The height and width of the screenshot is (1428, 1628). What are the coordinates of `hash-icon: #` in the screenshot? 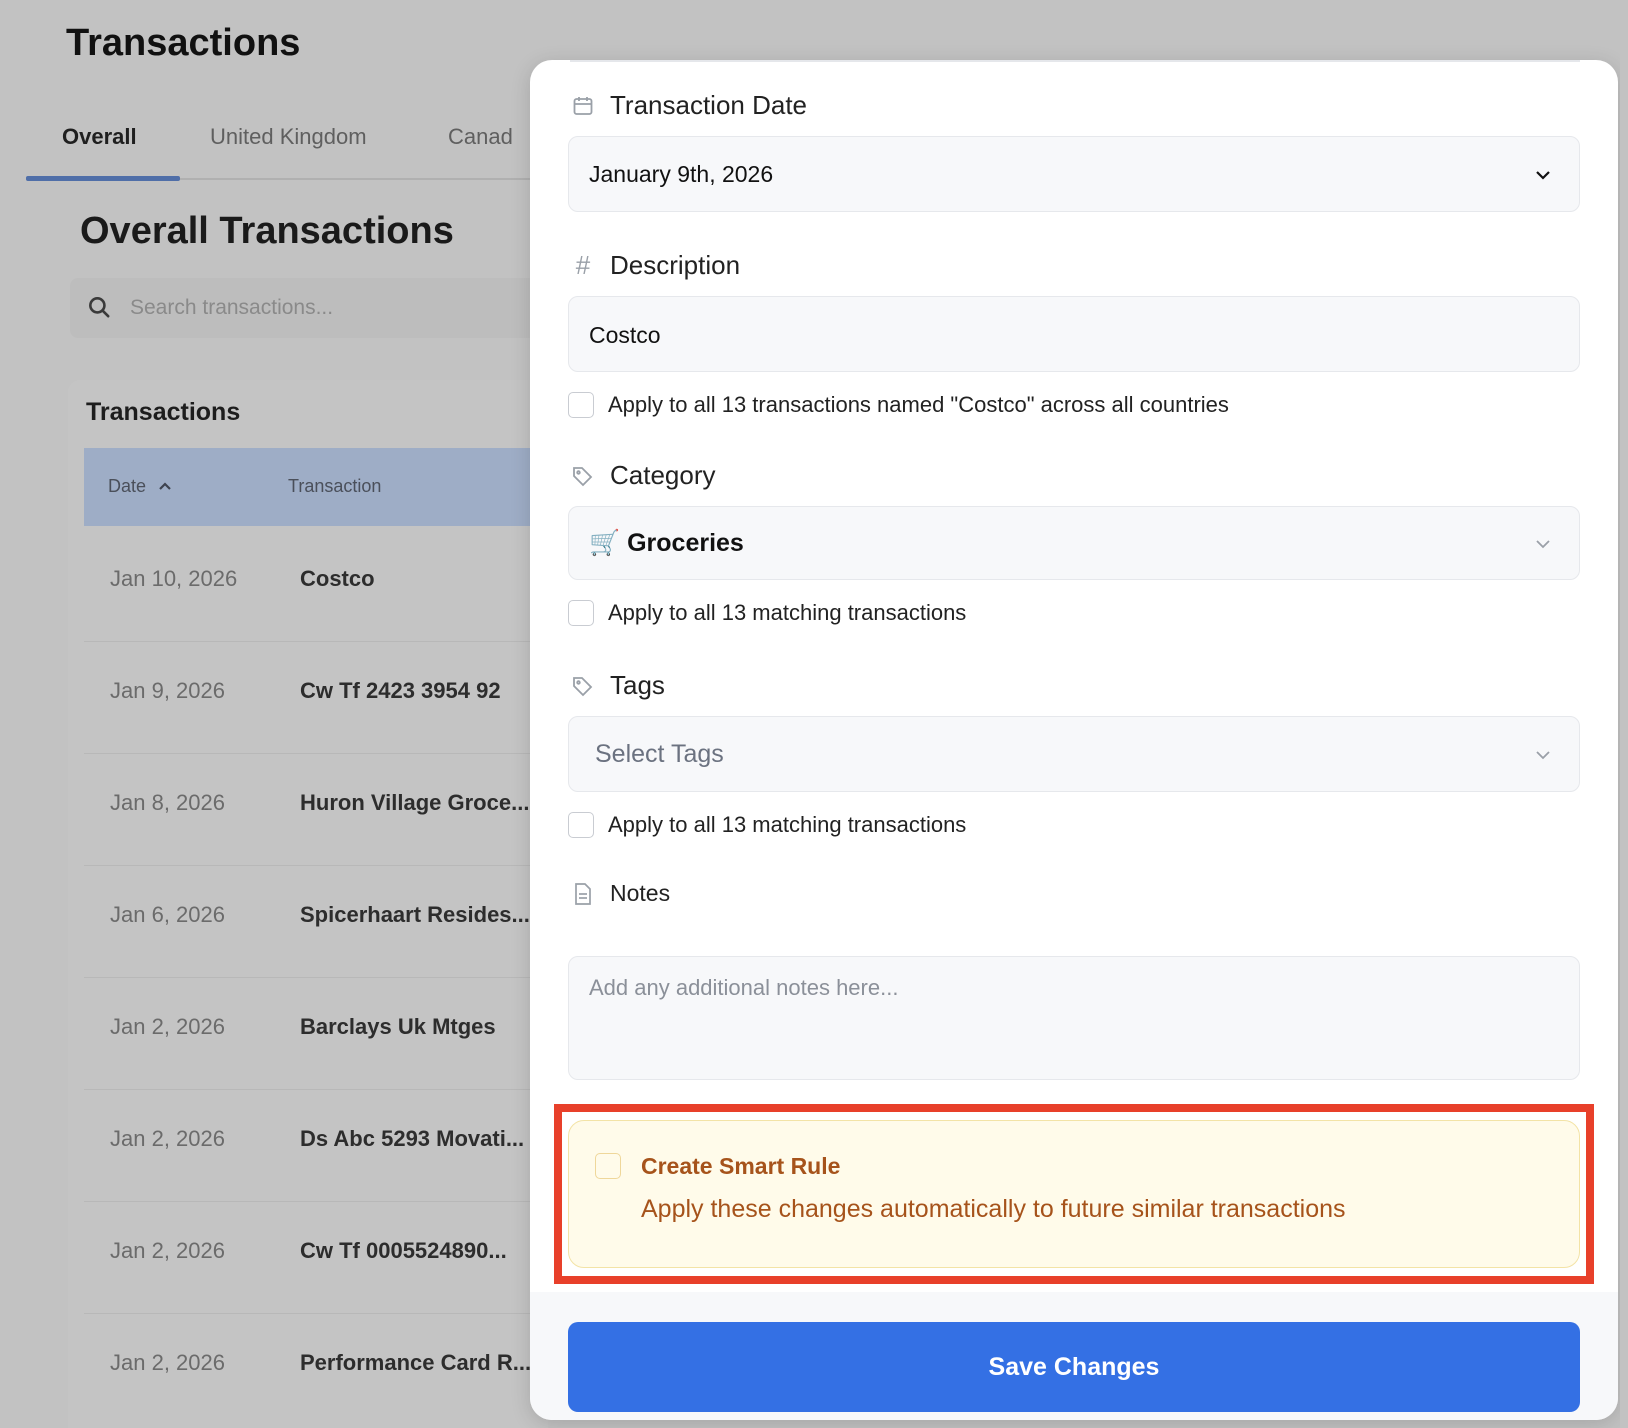 It's located at (583, 265).